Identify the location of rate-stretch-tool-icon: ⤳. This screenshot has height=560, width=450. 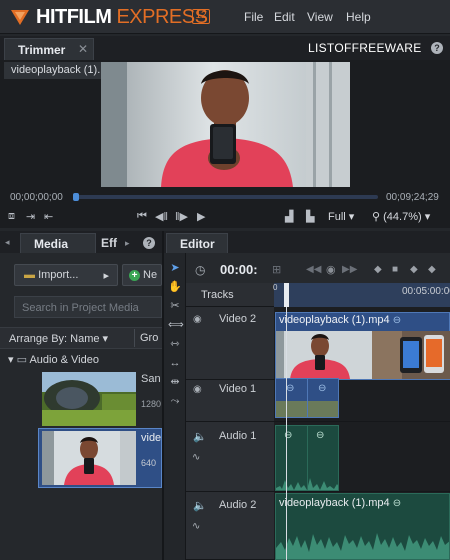
(175, 401).